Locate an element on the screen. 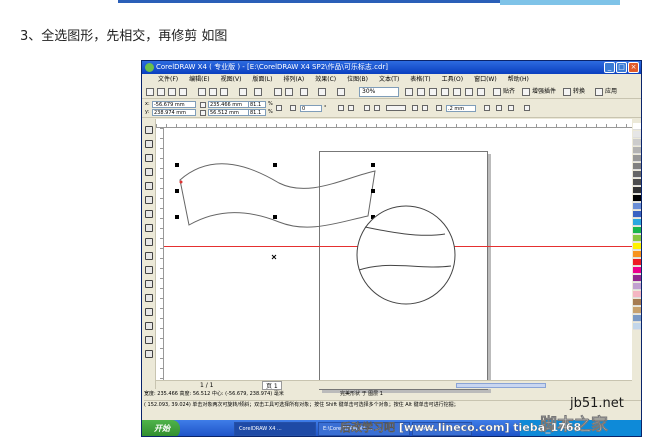  zoom-height-icon is located at coordinates (481, 92).